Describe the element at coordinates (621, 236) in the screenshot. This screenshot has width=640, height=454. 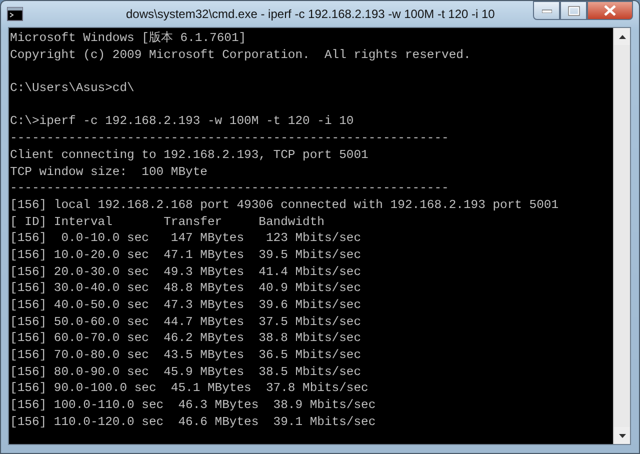
I see `scrollbar` at that location.